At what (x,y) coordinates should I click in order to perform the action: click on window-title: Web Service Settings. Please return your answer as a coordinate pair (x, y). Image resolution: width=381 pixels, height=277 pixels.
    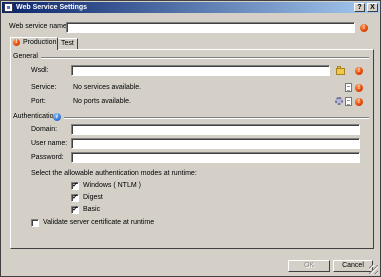
    Looking at the image, I should click on (52, 7).